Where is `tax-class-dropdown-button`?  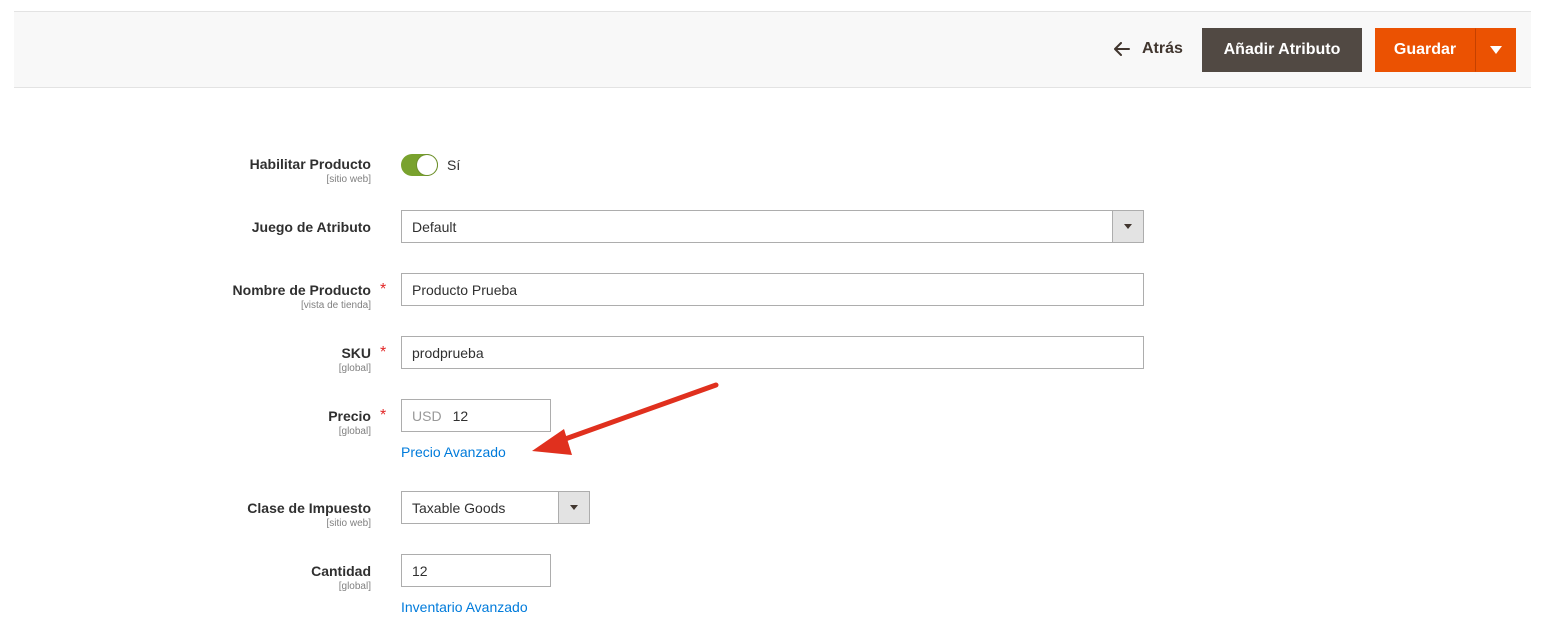 tax-class-dropdown-button is located at coordinates (573, 507).